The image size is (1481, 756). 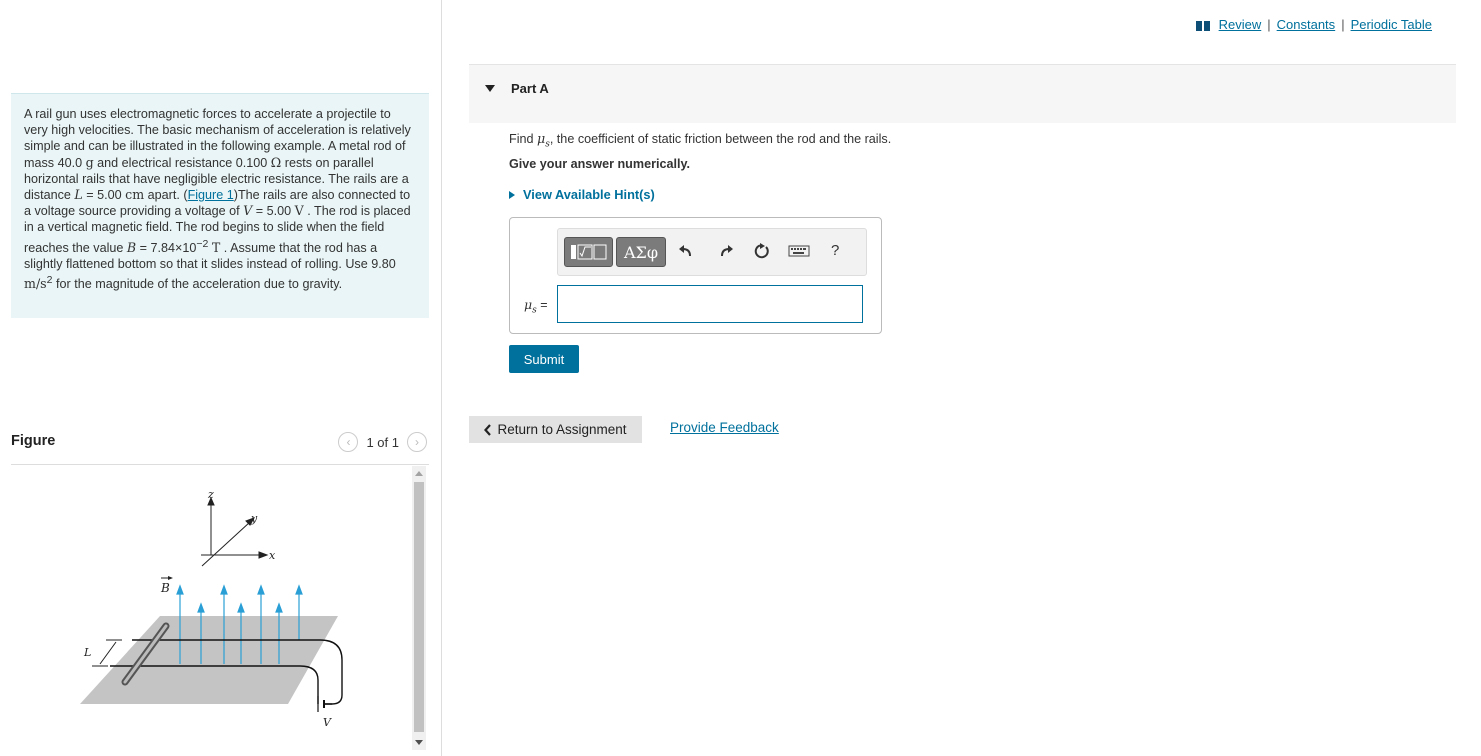 I want to click on math-toolbar: ΑΣφ ?, so click(x=712, y=252).